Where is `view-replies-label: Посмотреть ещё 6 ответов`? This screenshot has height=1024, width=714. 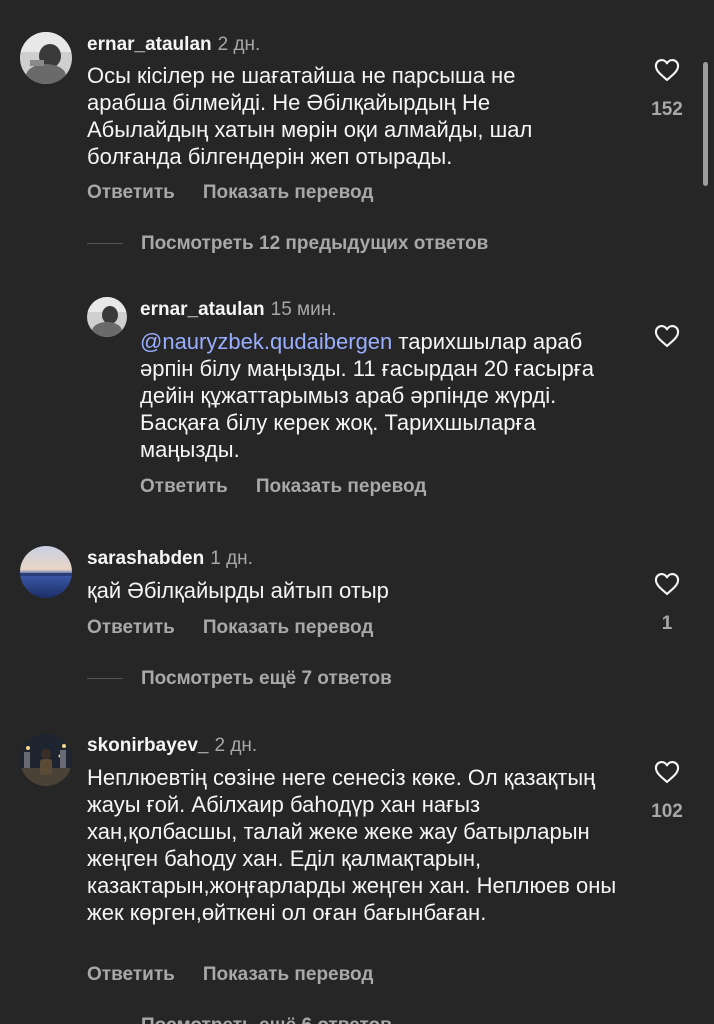 view-replies-label: Посмотреть ещё 6 ответов is located at coordinates (266, 1019).